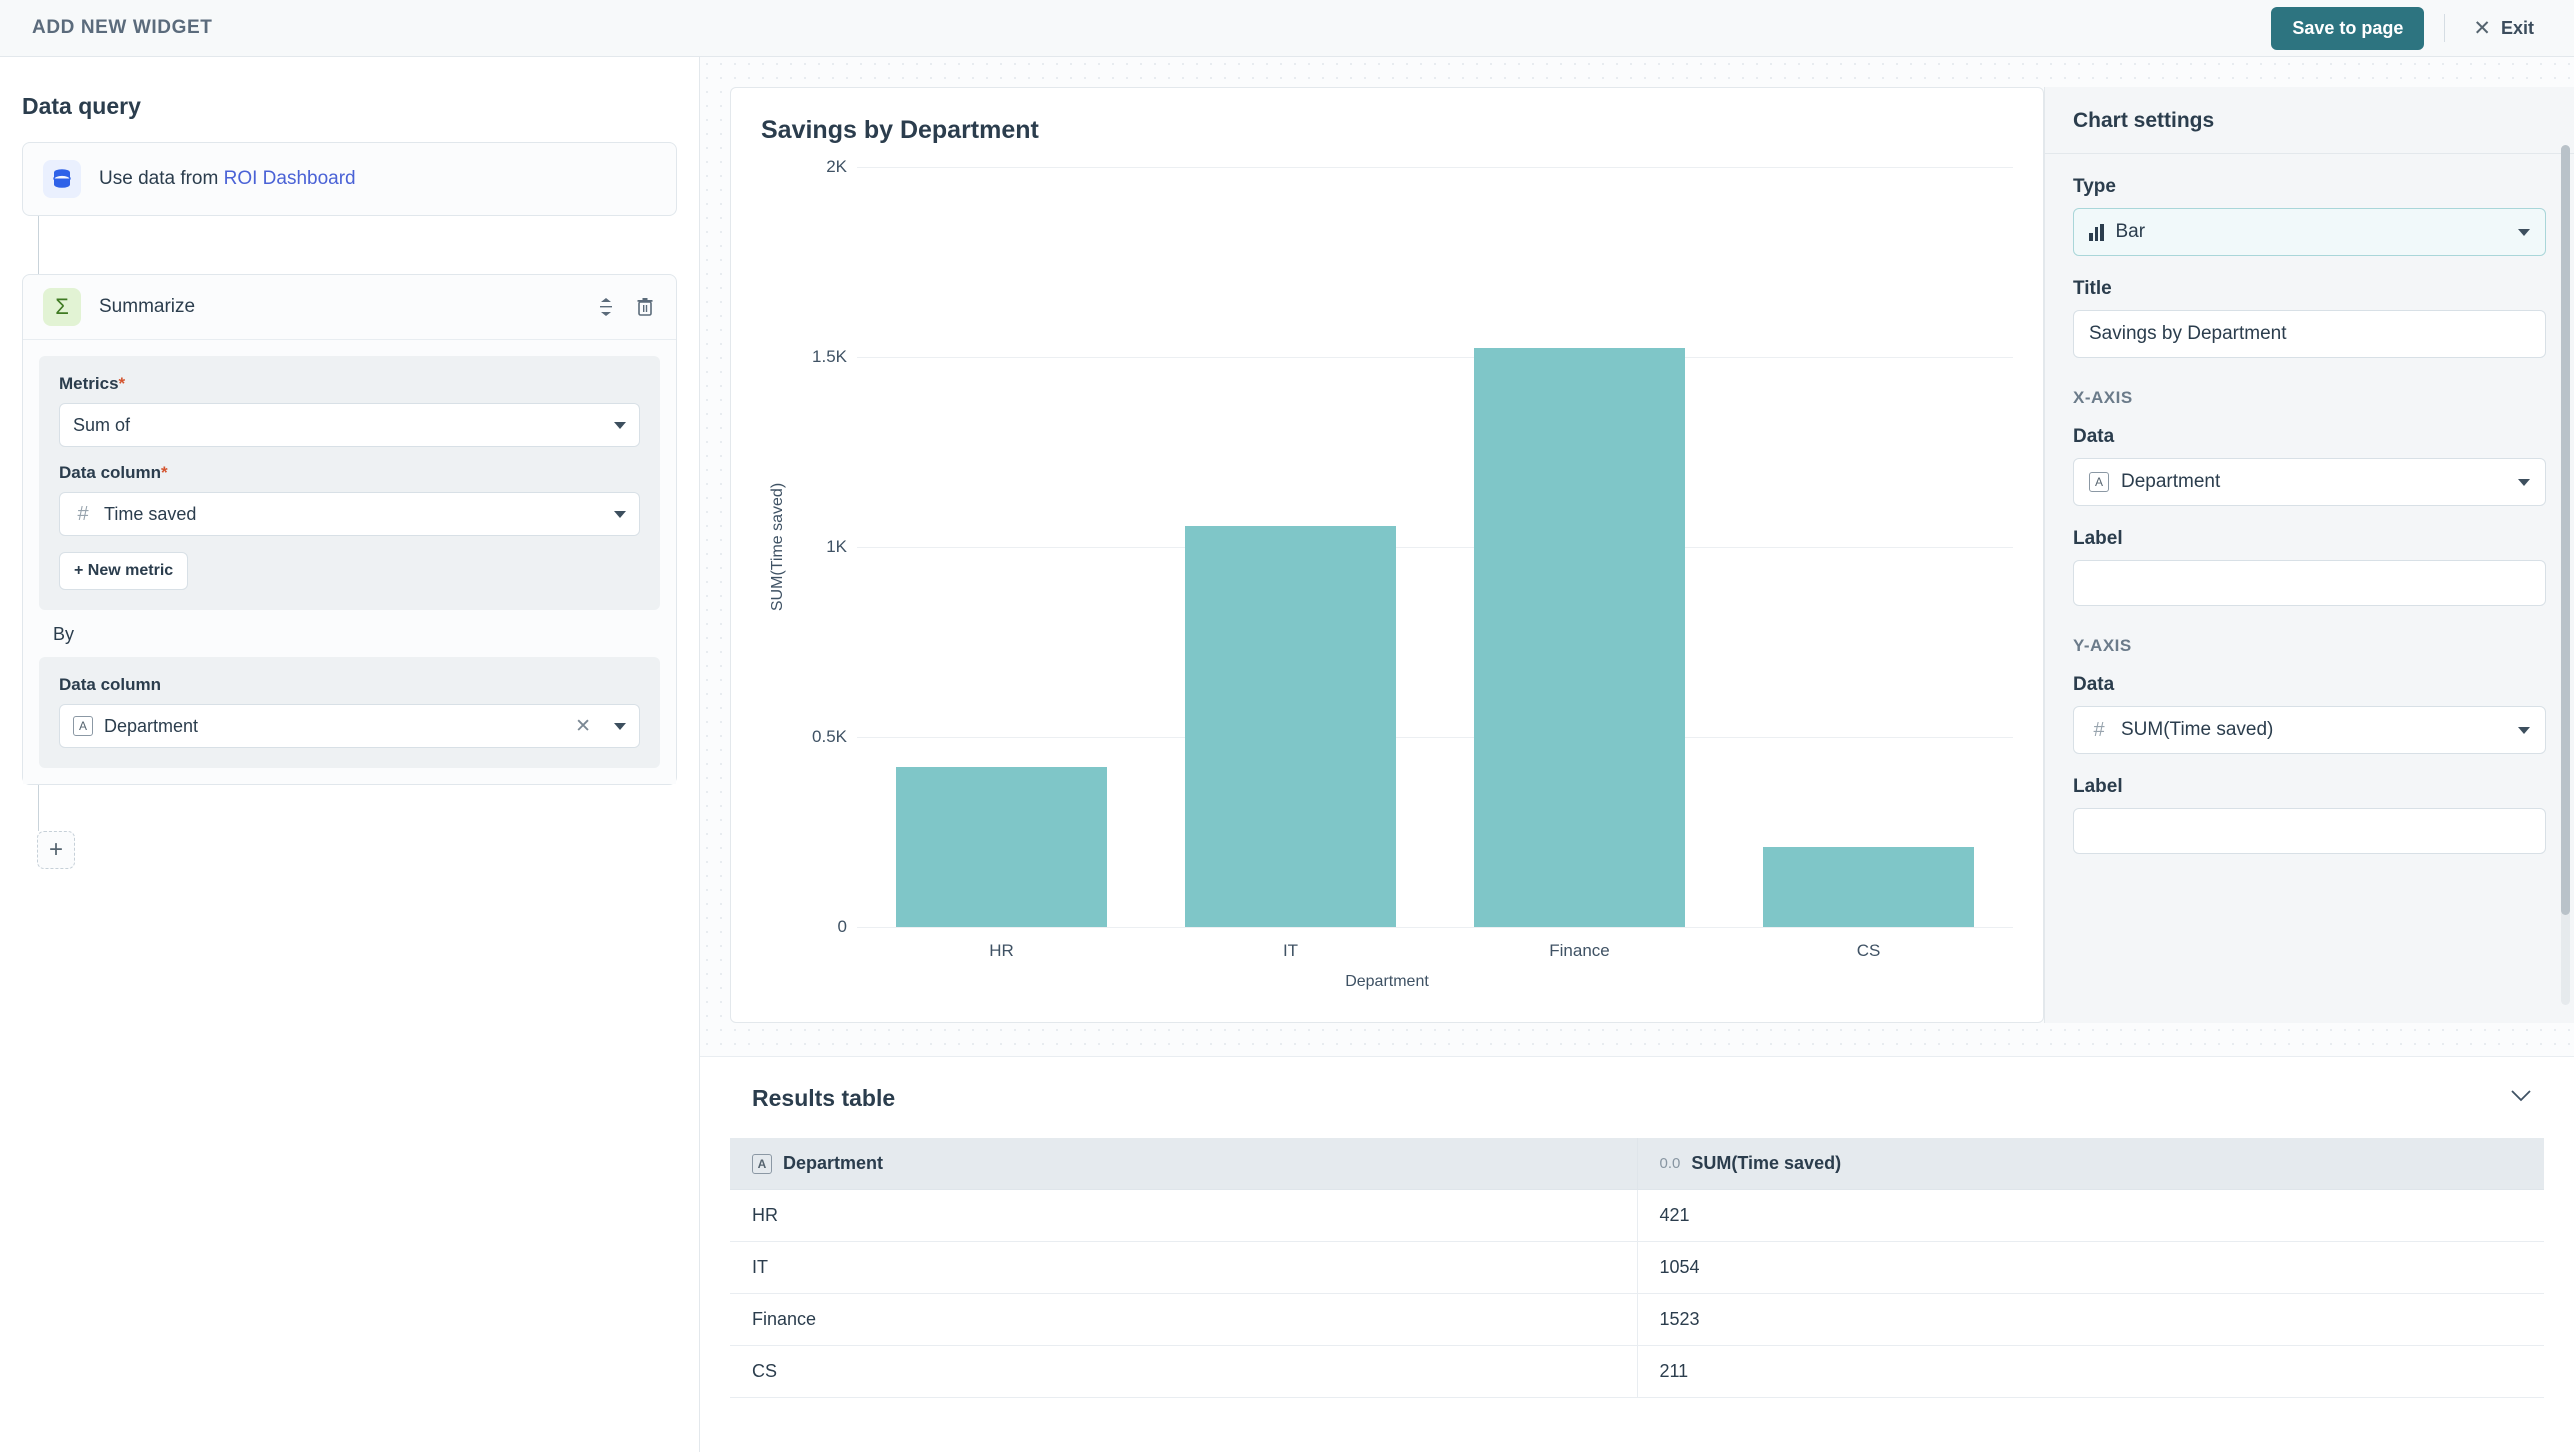 This screenshot has width=2574, height=1452. I want to click on y-axis-ticks: 0 0.5K 1K 1.5K 2K, so click(826, 546).